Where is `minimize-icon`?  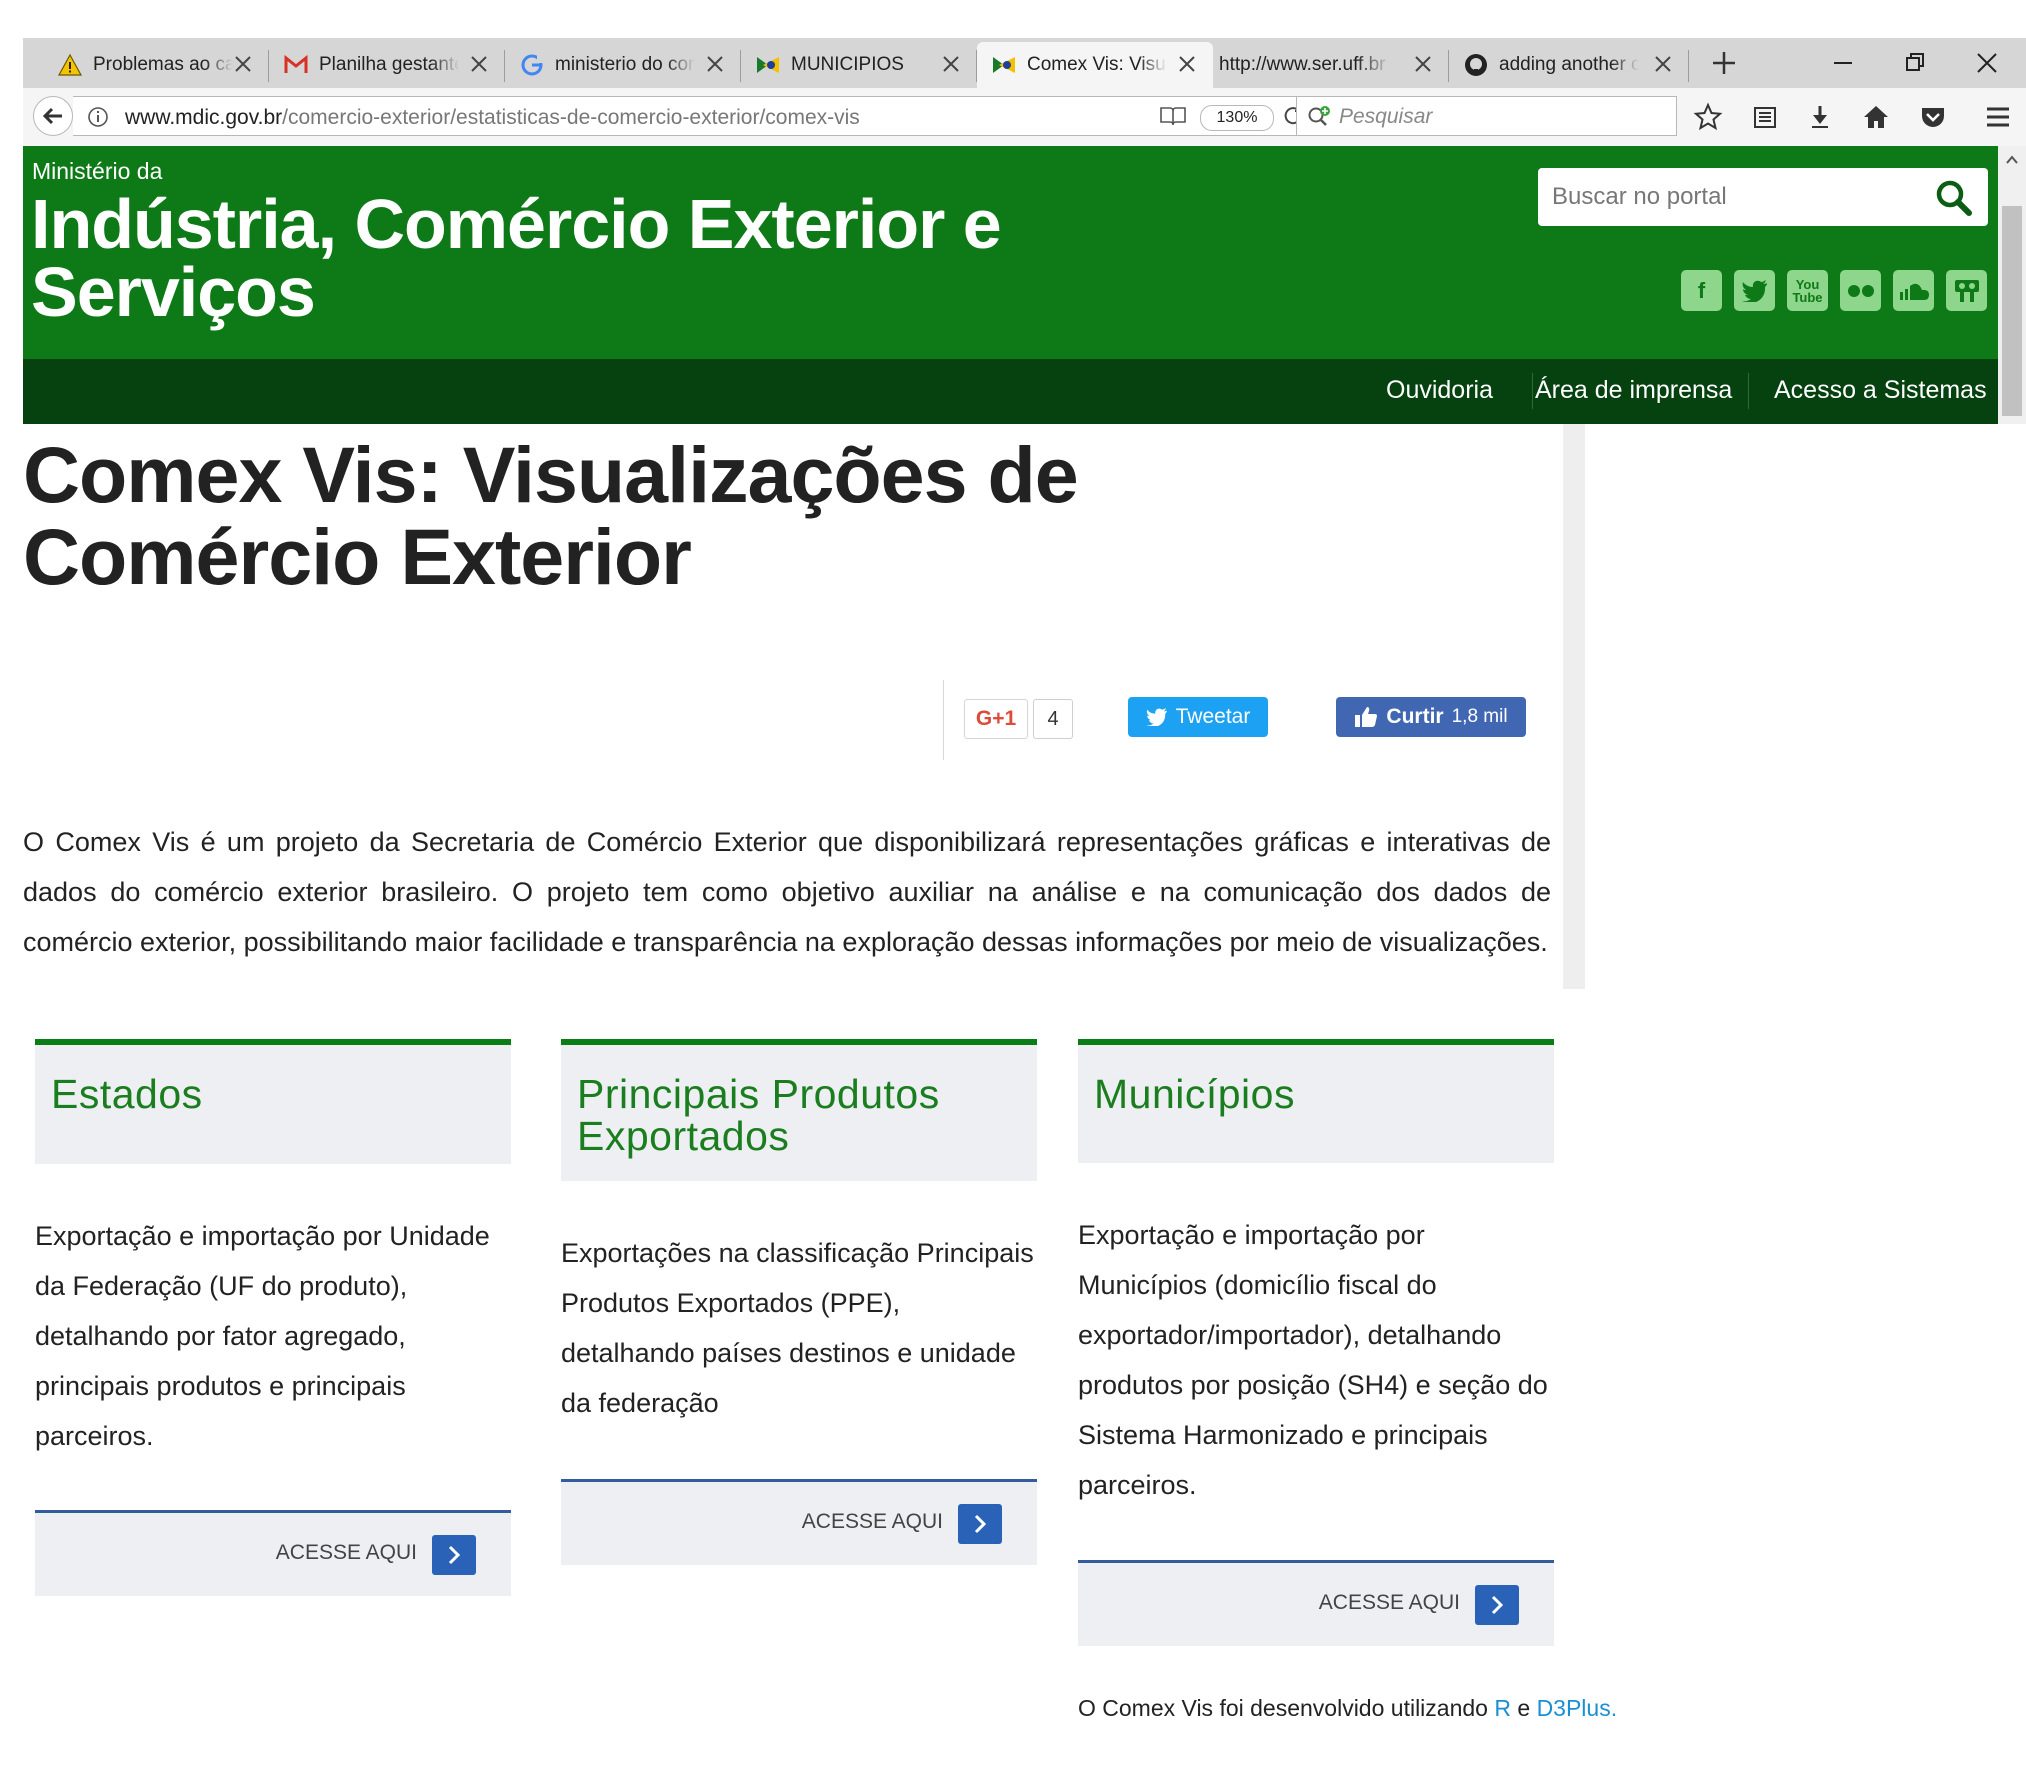 minimize-icon is located at coordinates (1843, 63).